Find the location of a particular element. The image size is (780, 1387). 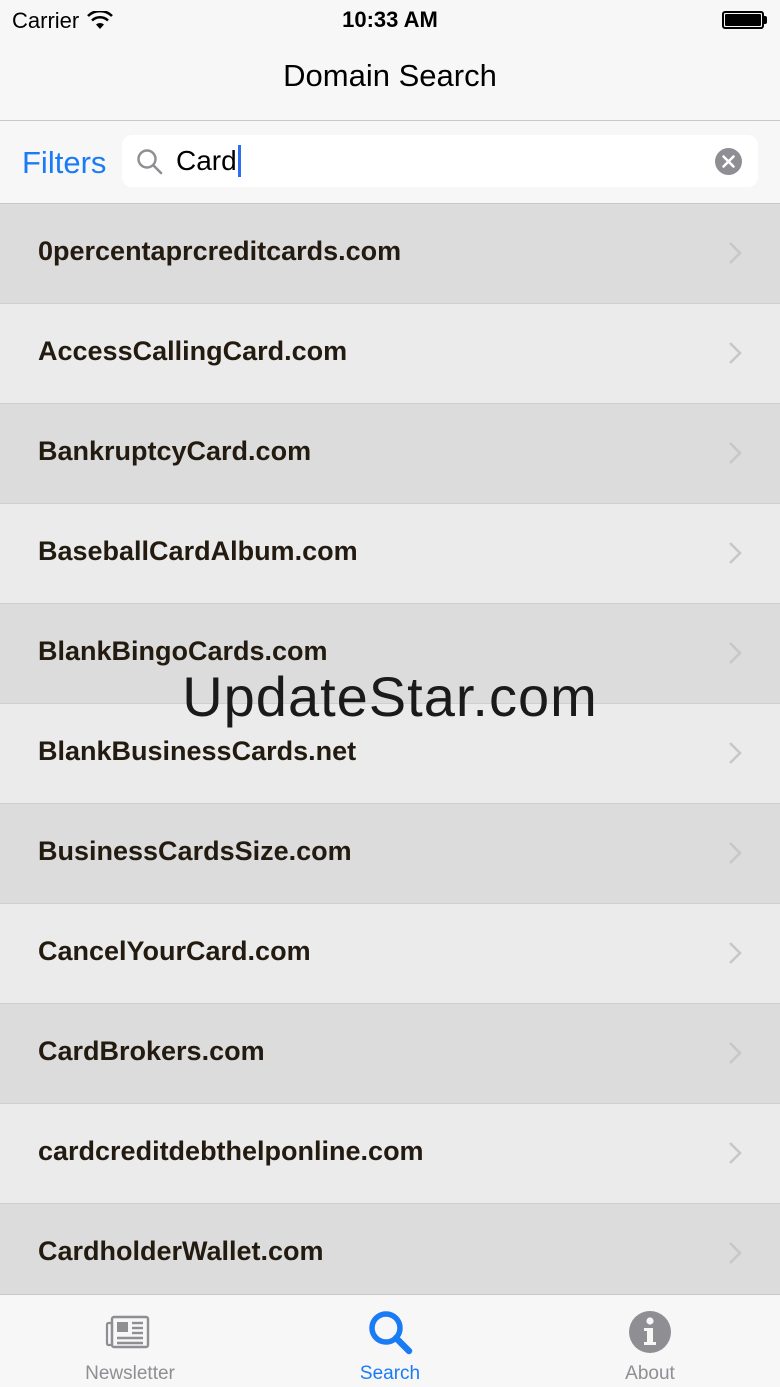

domain-row: AccessCallingCard.com is located at coordinates (390, 354).